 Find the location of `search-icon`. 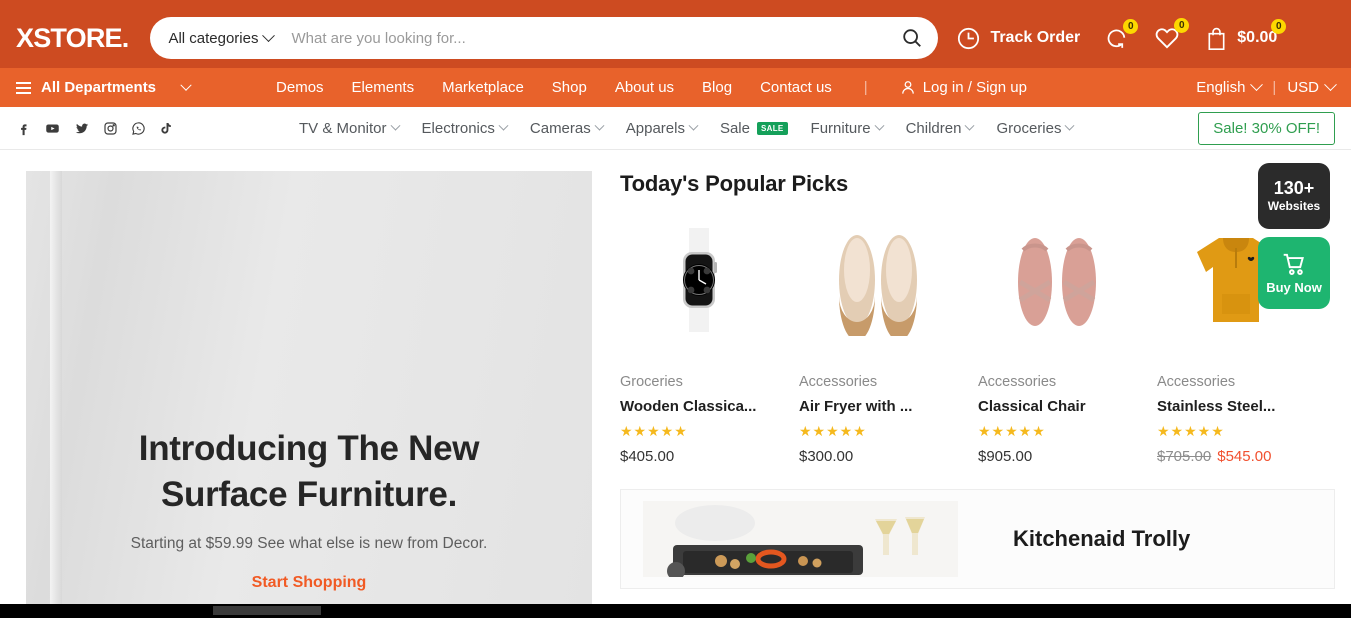

search-icon is located at coordinates (912, 38).